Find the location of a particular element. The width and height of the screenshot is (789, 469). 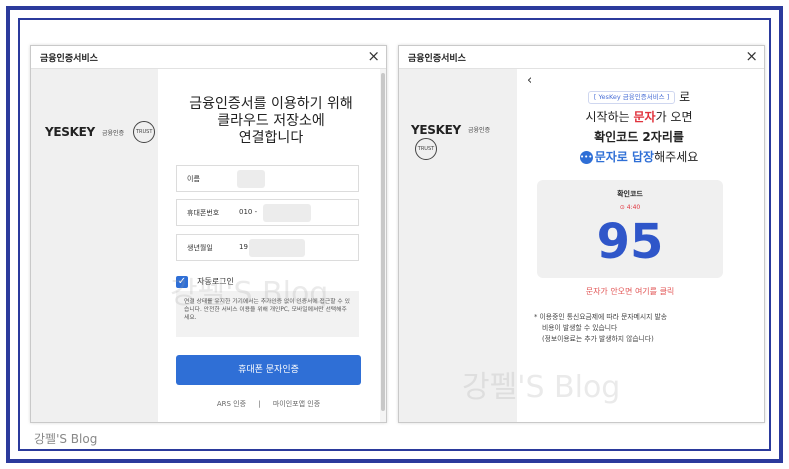

phone-value-blur is located at coordinates (287, 213).